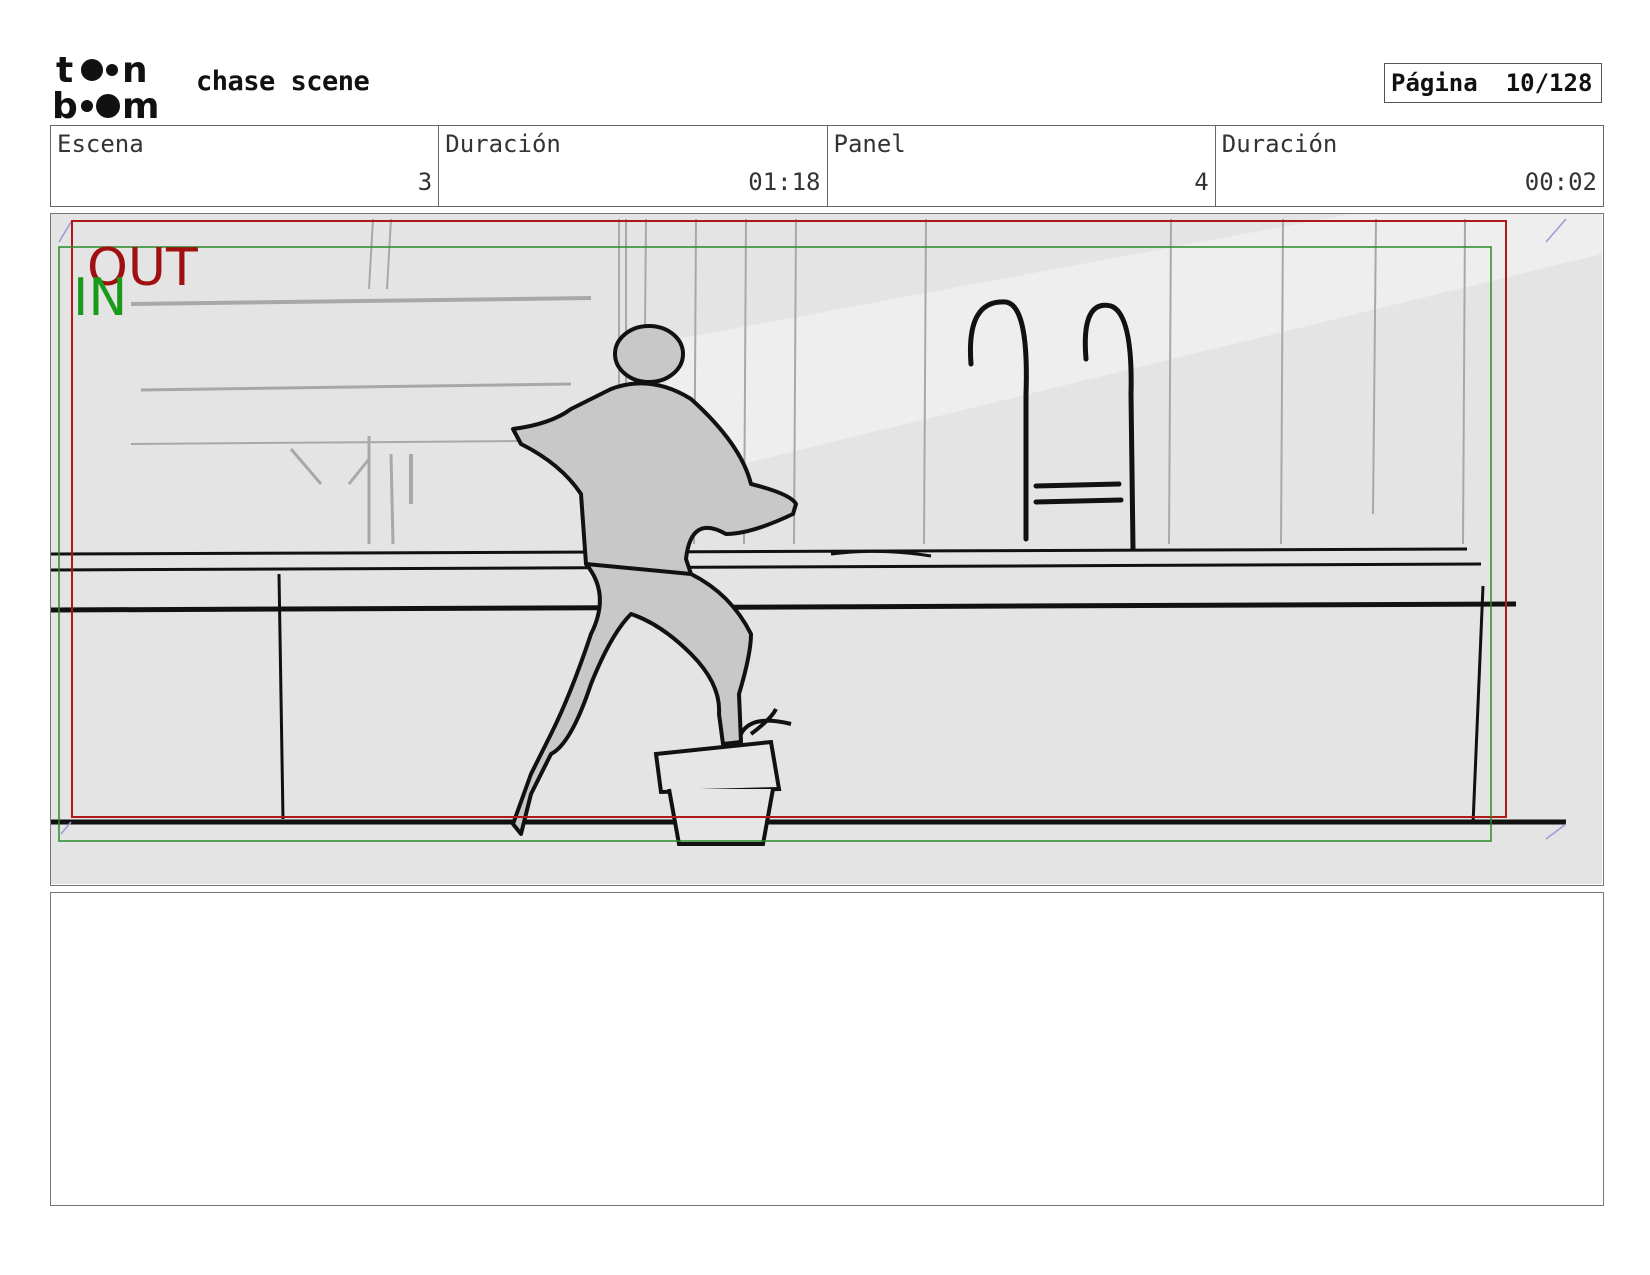 Image resolution: width=1650 pixels, height=1275 pixels. I want to click on project-title: chase scene, so click(283, 81).